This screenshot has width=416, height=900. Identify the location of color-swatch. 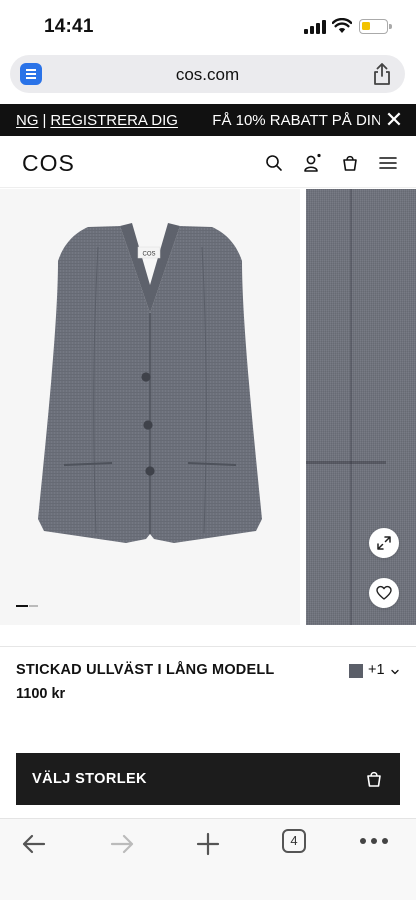
(356, 671).